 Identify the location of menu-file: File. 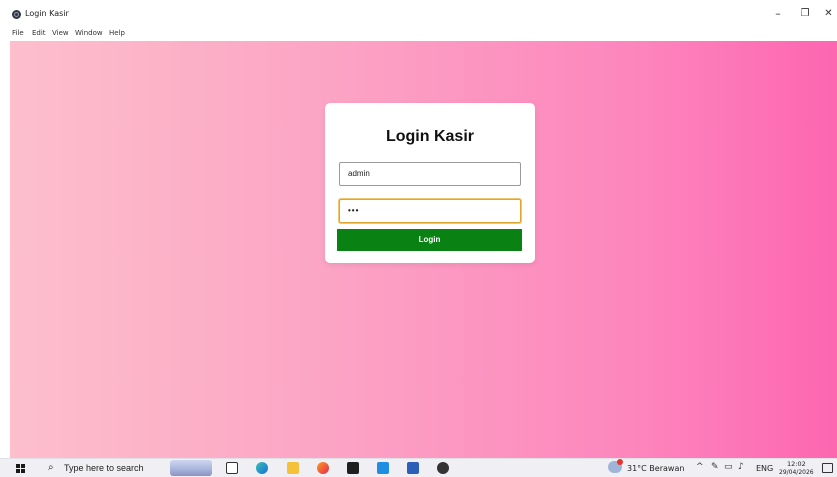
(18, 33).